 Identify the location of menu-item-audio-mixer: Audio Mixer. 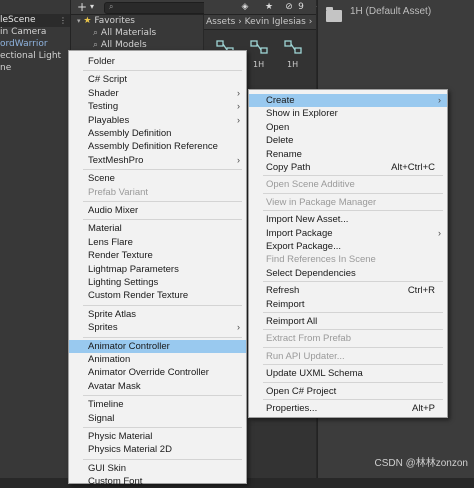
(157, 210).